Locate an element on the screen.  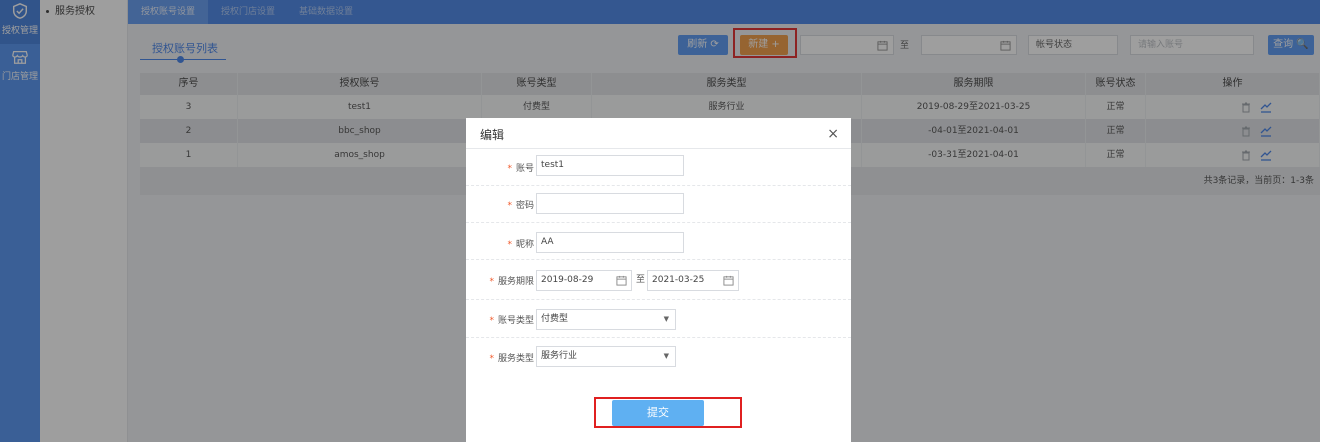
period-start-input: 2019-08-29 is located at coordinates (584, 280).